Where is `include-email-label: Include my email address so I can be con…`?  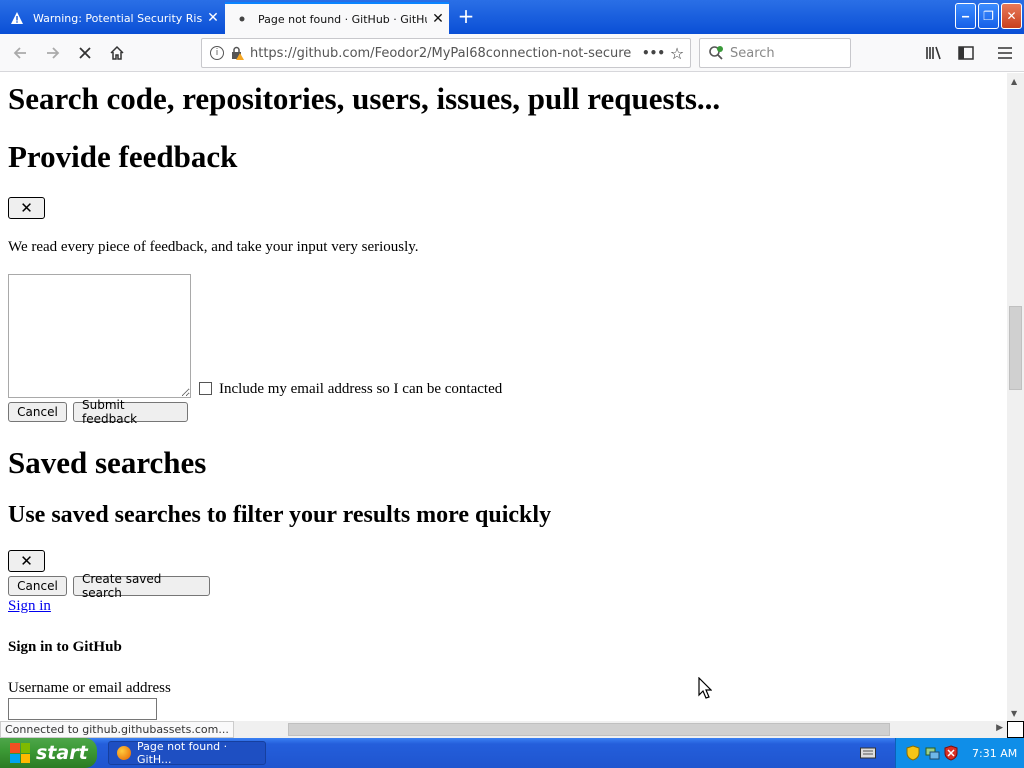 include-email-label: Include my email address so I can be con… is located at coordinates (361, 389).